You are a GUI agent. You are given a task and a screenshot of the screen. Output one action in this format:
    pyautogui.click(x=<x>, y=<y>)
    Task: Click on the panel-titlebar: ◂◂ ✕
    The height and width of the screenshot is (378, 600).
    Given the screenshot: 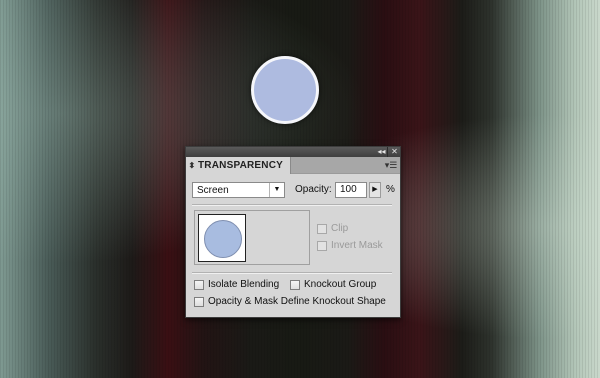 What is the action you would take?
    pyautogui.click(x=293, y=152)
    